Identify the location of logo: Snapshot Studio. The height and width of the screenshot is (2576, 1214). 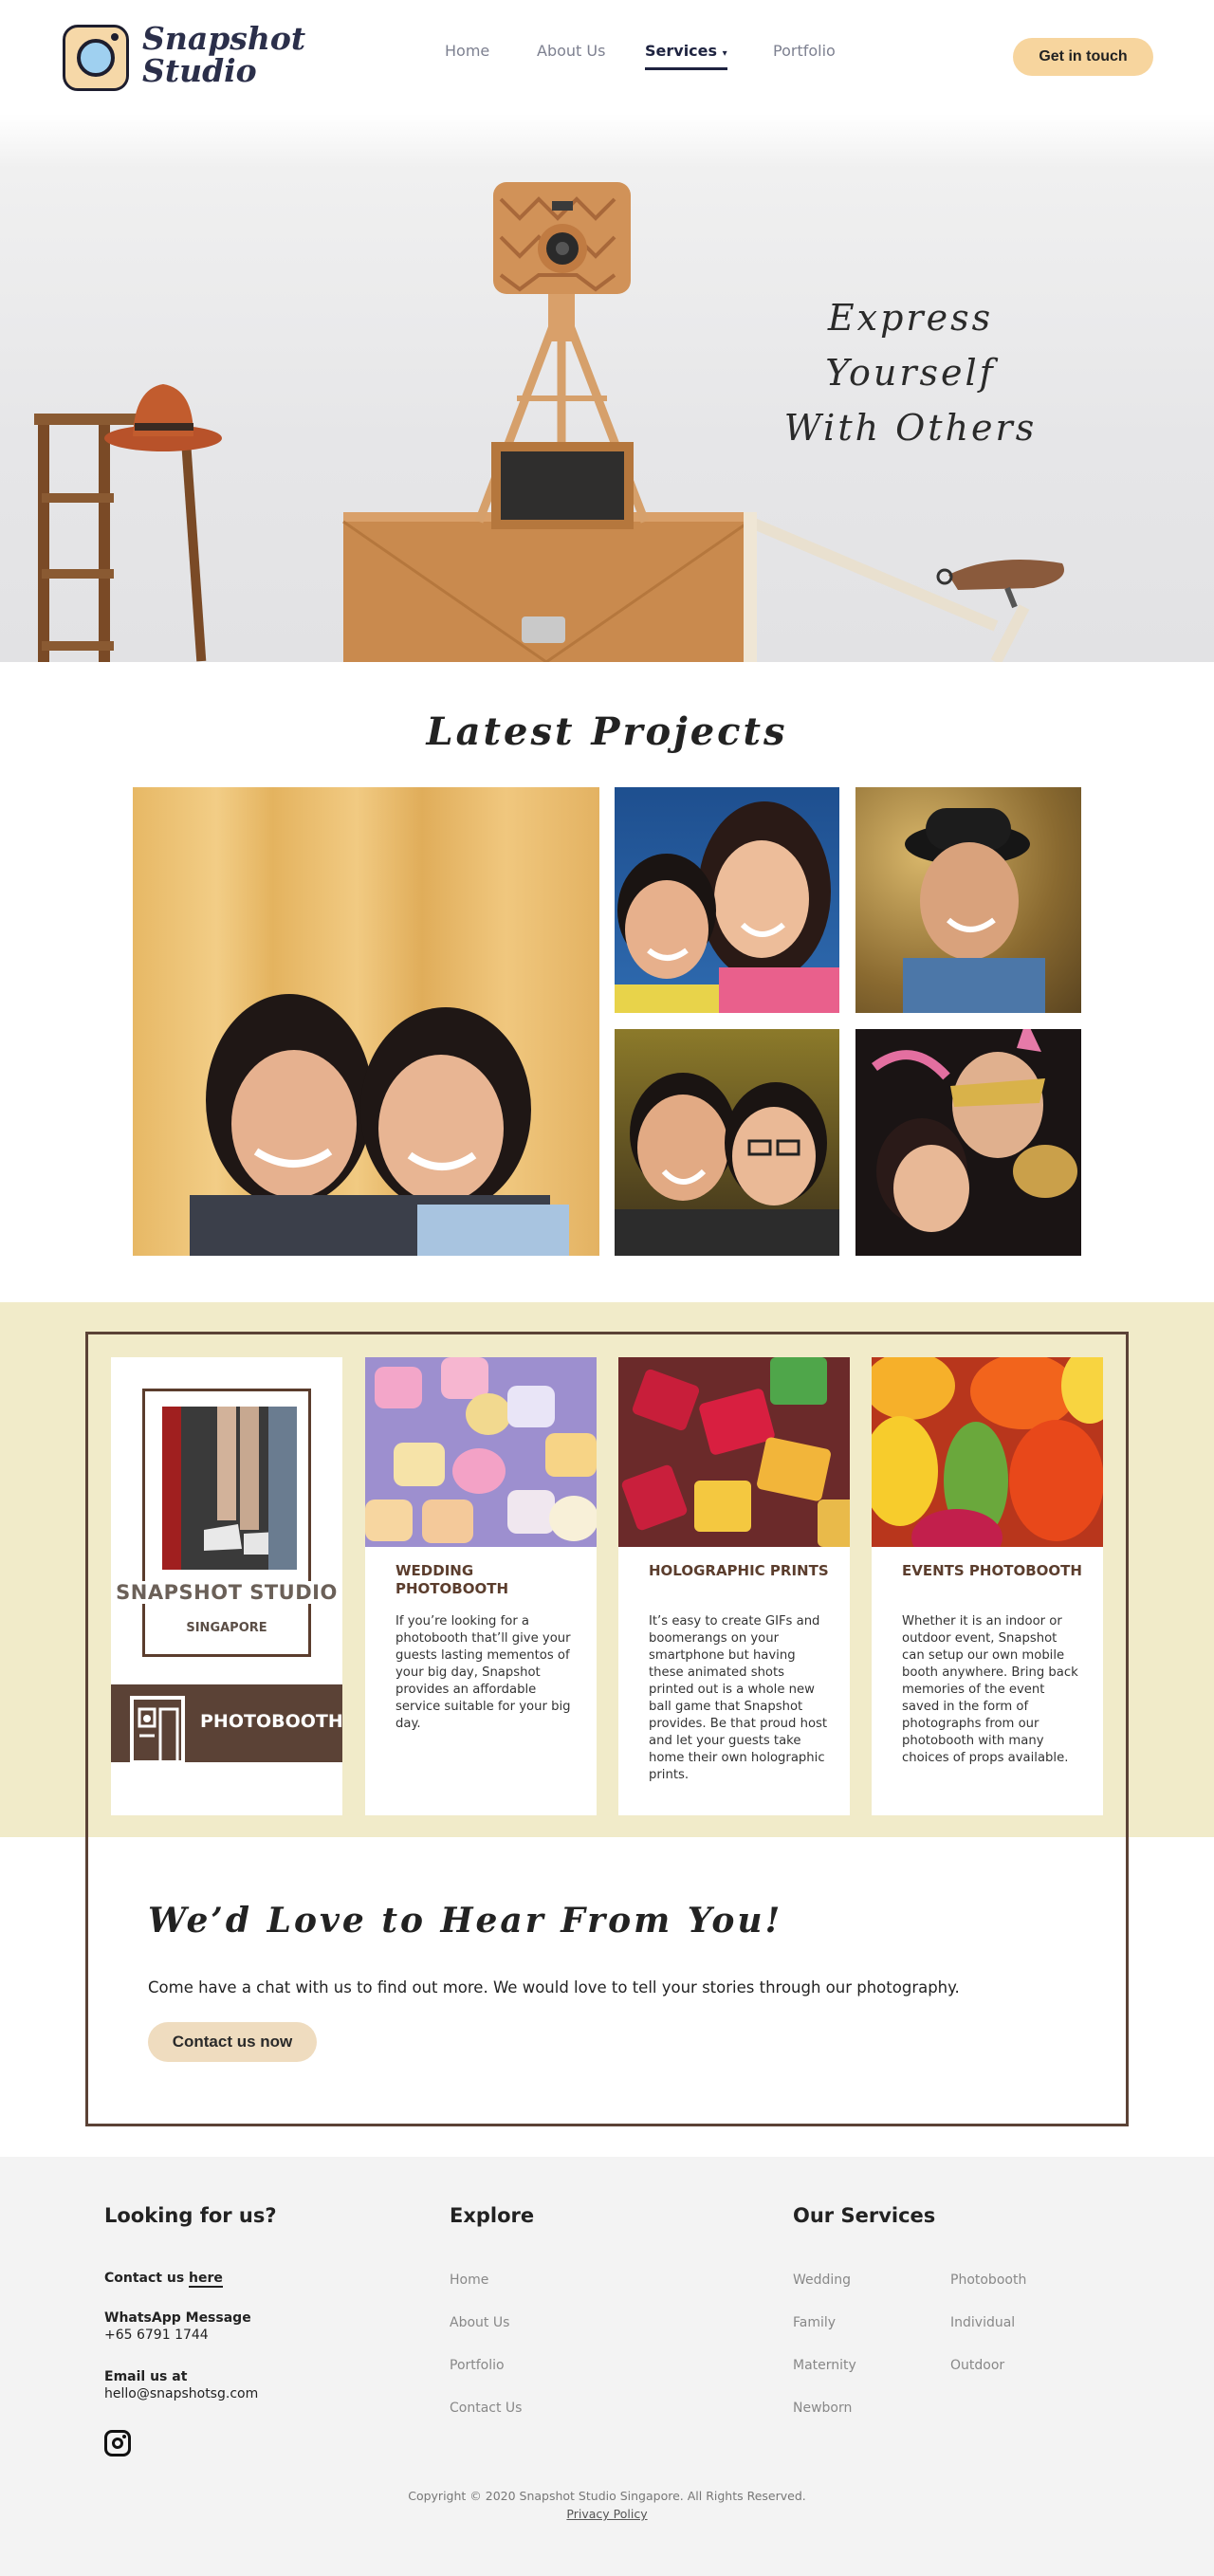
(184, 58).